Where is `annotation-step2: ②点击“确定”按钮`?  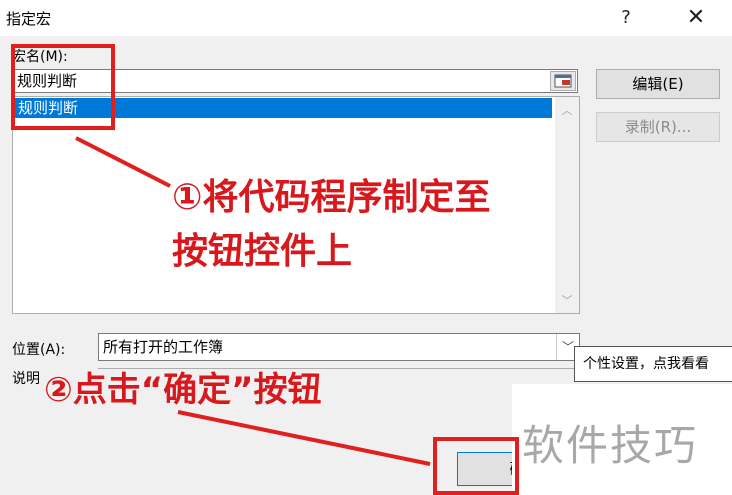 annotation-step2: ②点击“确定”按钮 is located at coordinates (183, 390).